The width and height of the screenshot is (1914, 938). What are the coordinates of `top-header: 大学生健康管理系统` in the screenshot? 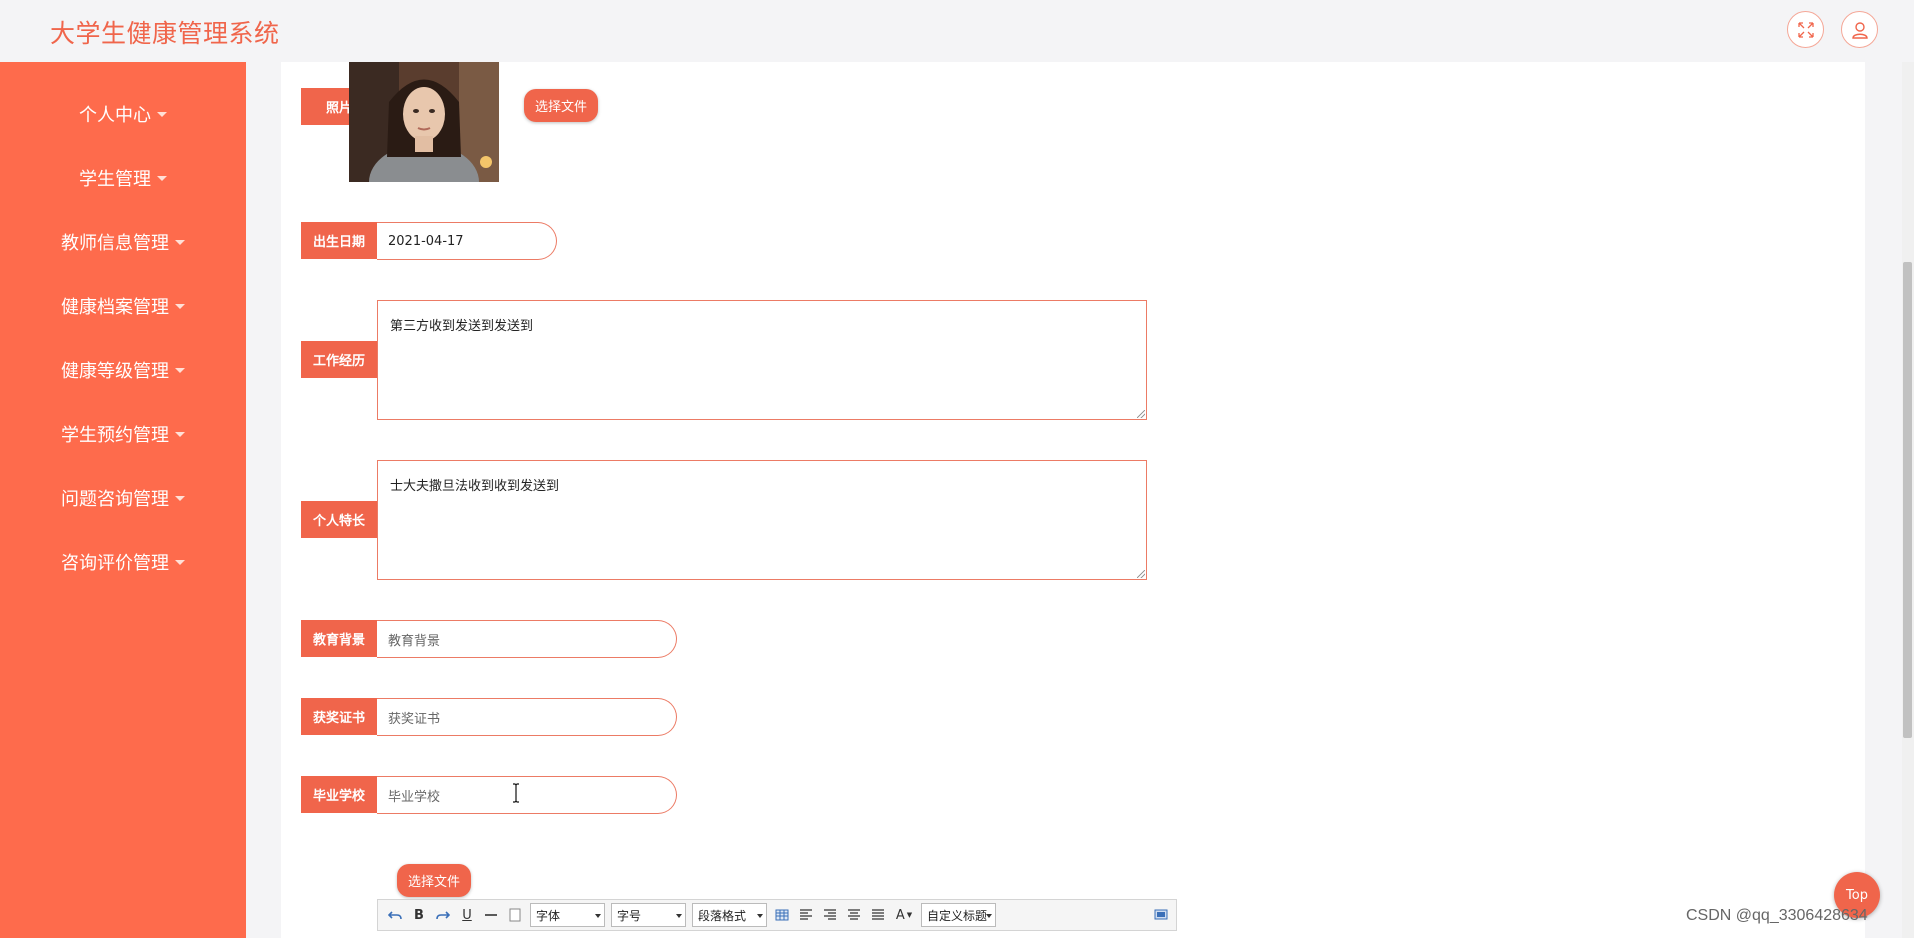 It's located at (957, 31).